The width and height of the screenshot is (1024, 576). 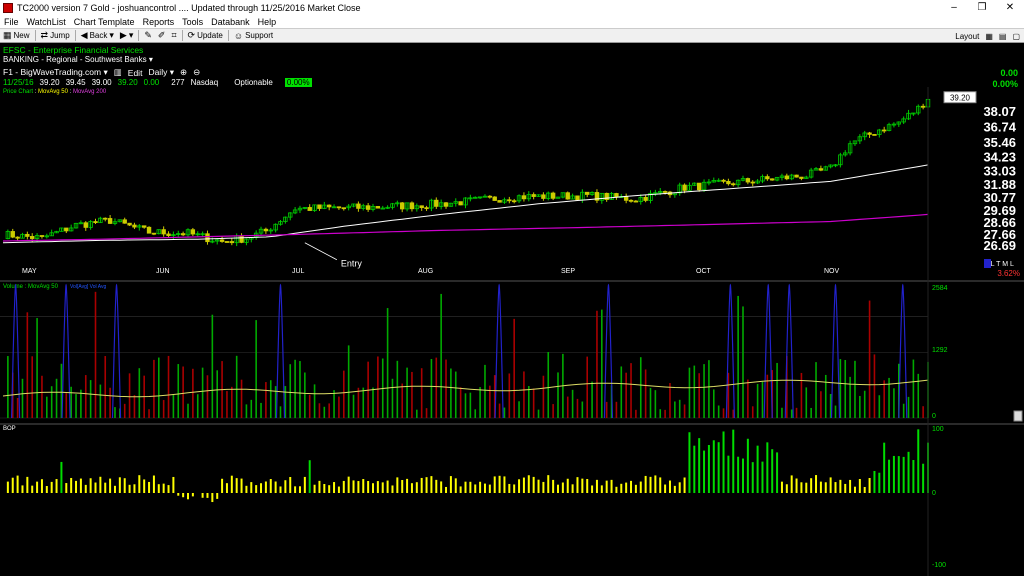 I want to click on new-label: New, so click(x=21, y=35).